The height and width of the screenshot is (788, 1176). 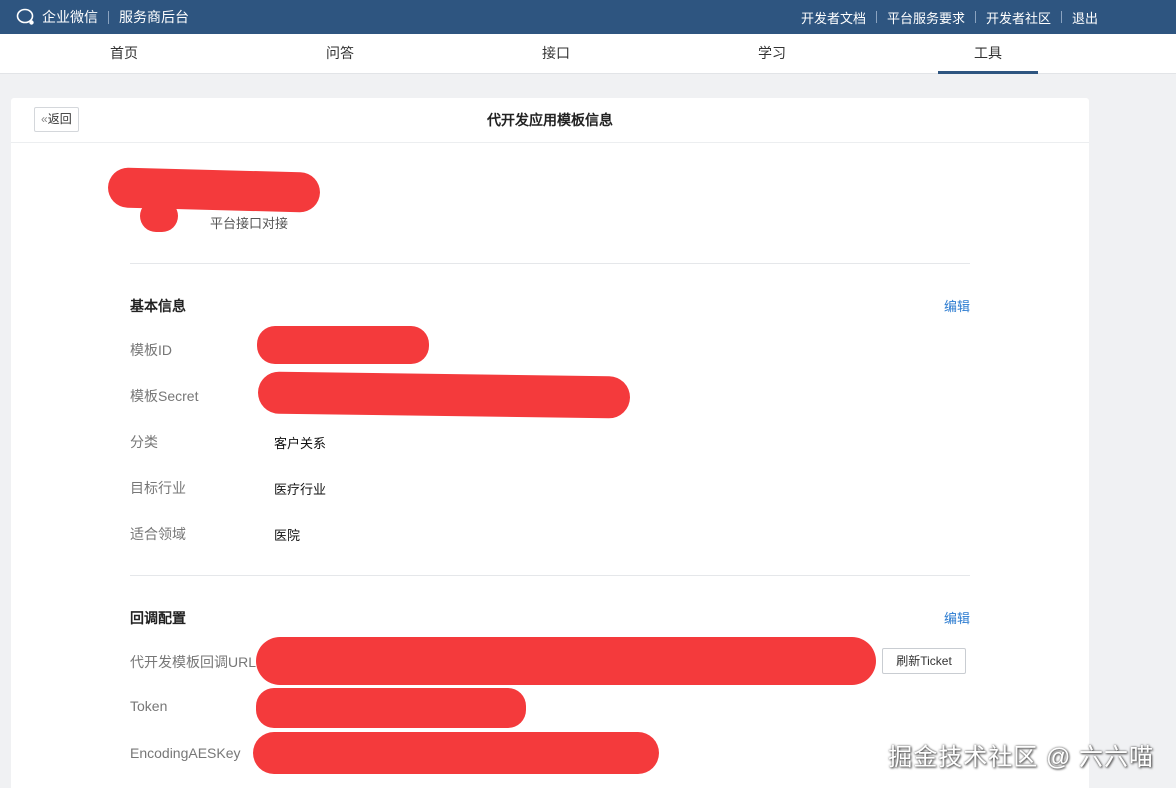 I want to click on top-bar: 企业微信 服务商后台 开发者文档 平台服务要求 开发者社区 退出, so click(x=588, y=17).